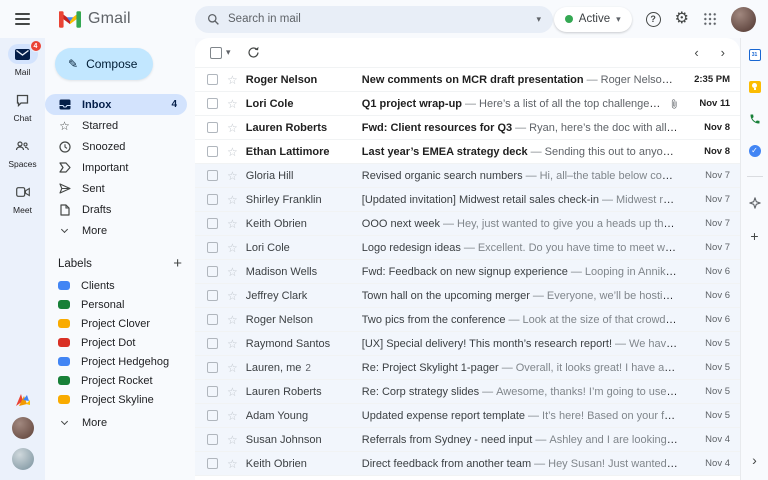 Image resolution: width=768 pixels, height=480 pixels. What do you see at coordinates (653, 19) in the screenshot?
I see `help-icon: ?` at bounding box center [653, 19].